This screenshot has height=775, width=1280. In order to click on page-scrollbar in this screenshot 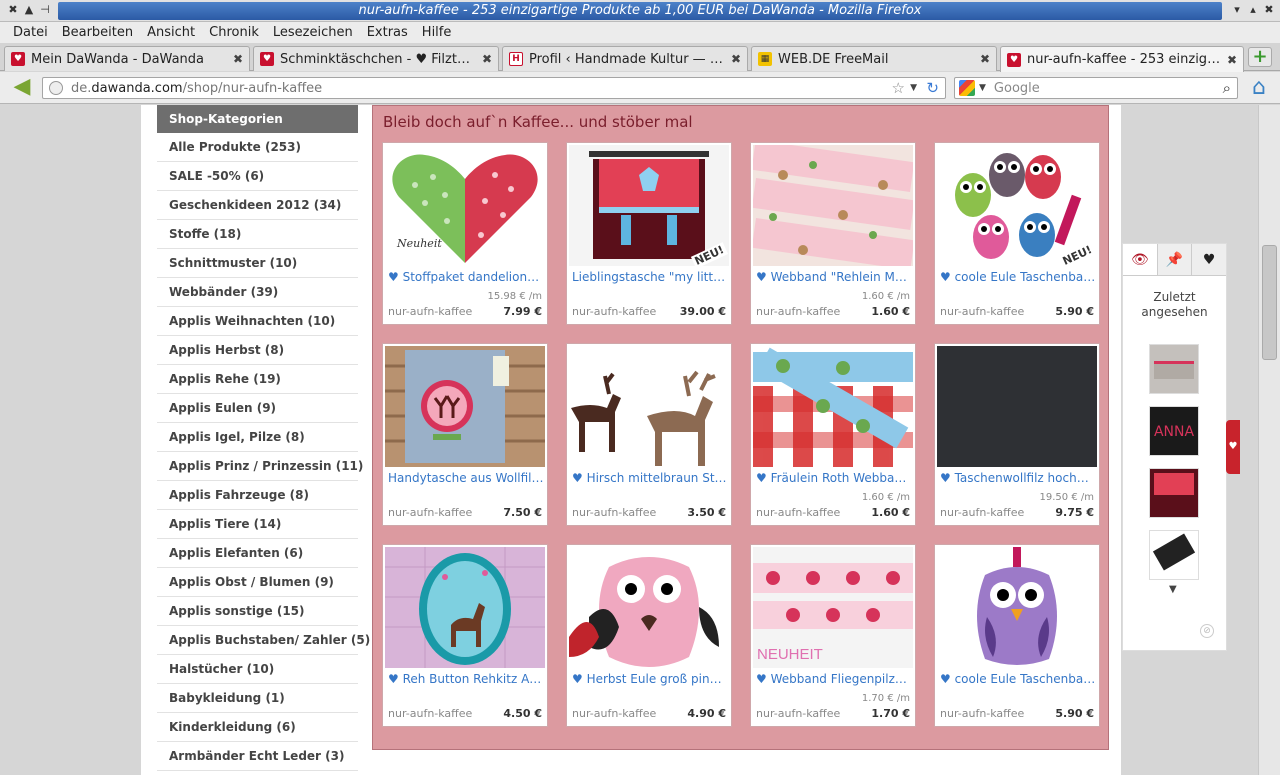, I will do `click(1269, 440)`.